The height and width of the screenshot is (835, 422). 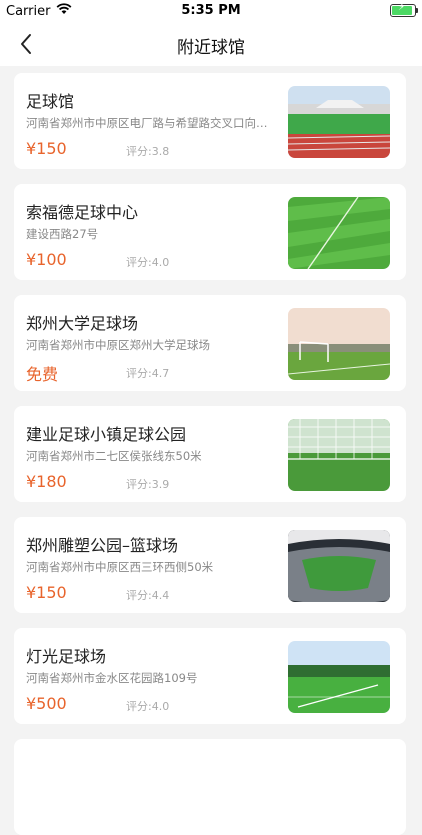 I want to click on venue-price: ¥180, so click(x=46, y=481).